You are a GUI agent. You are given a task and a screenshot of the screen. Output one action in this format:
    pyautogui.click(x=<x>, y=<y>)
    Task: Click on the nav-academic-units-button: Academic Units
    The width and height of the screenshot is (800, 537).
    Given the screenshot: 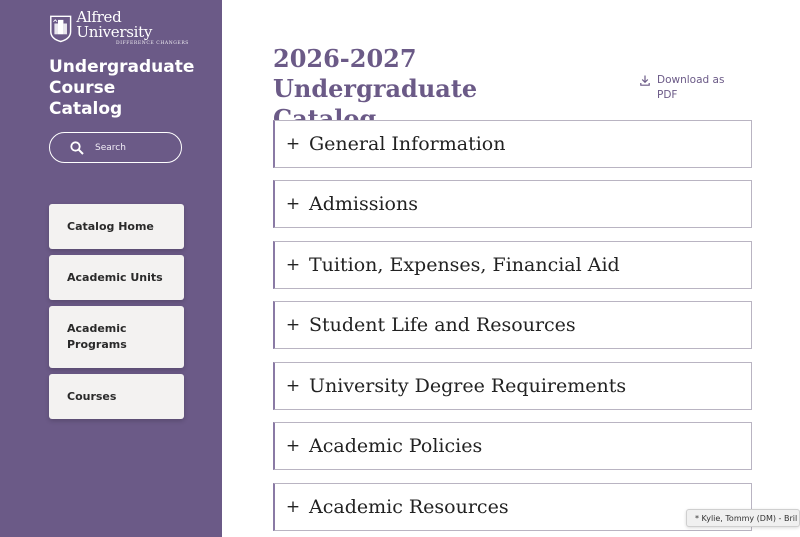 What is the action you would take?
    pyautogui.click(x=116, y=277)
    